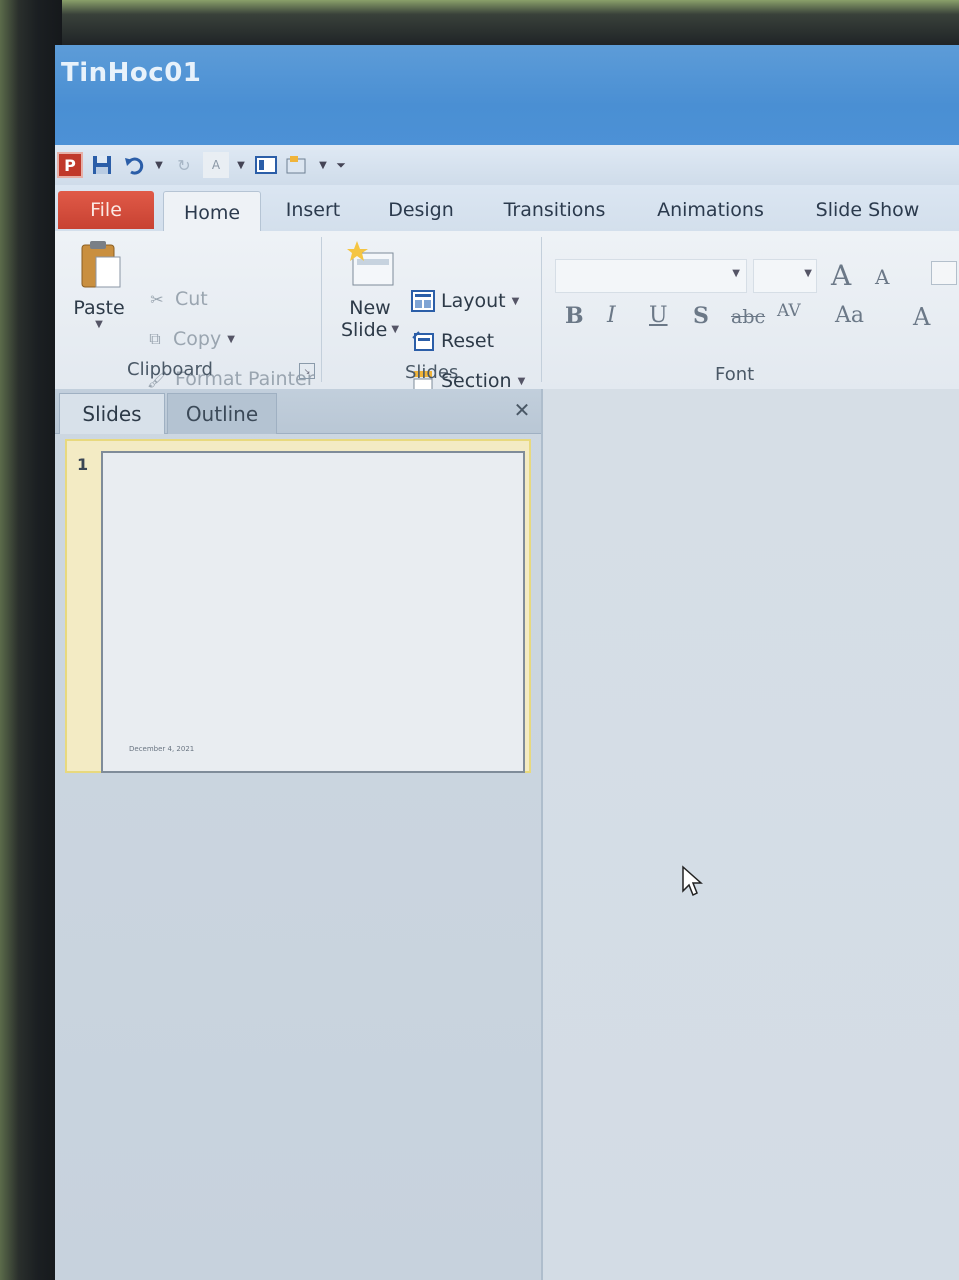 This screenshot has height=1280, width=959. What do you see at coordinates (521, 381) in the screenshot?
I see `section-dropdown-icon: ▼` at bounding box center [521, 381].